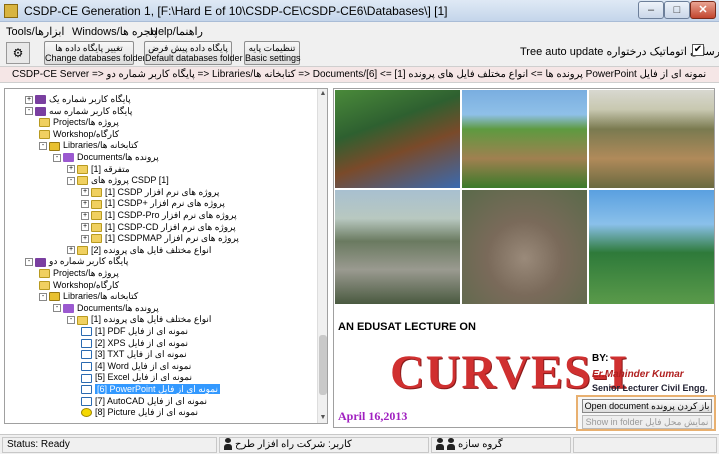  I want to click on open-document-button: Open document باز کردن پرونده, so click(647, 406).